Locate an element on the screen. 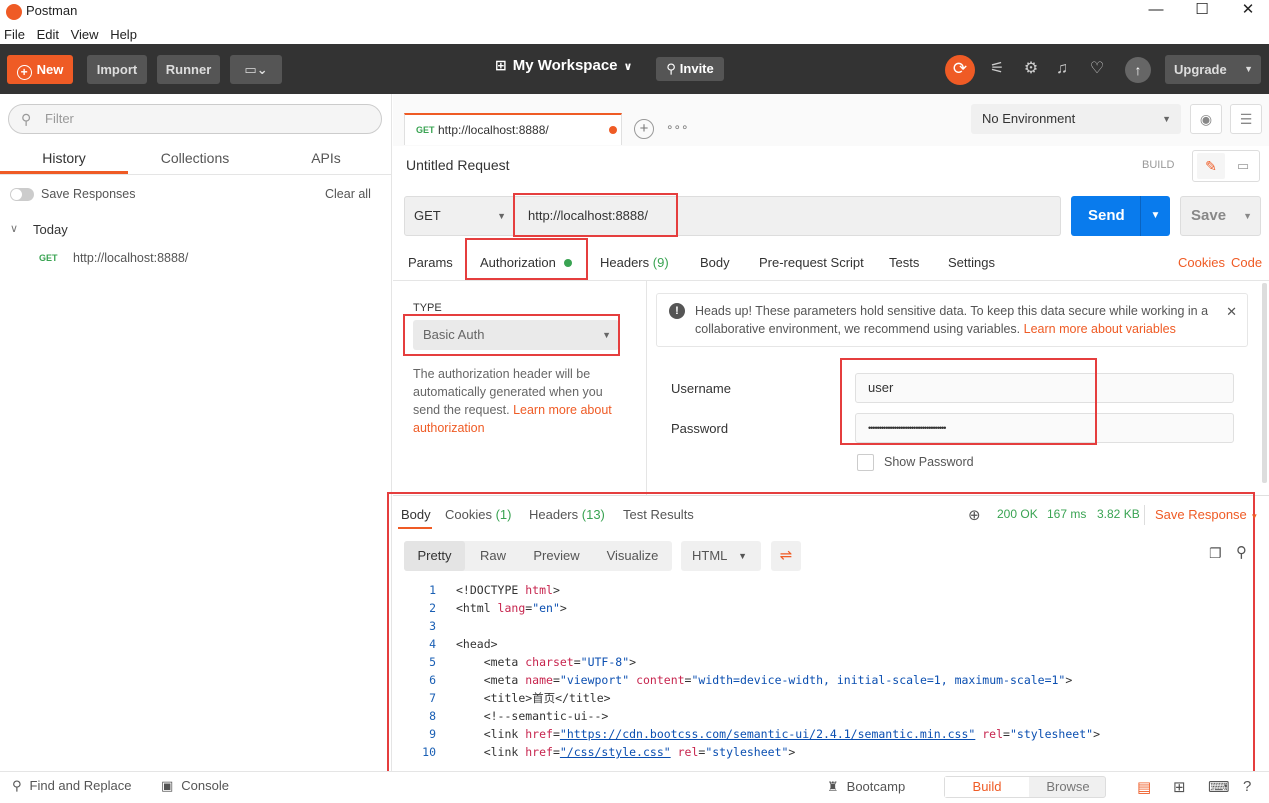 The height and width of the screenshot is (803, 1269). import-button: Import is located at coordinates (117, 69).